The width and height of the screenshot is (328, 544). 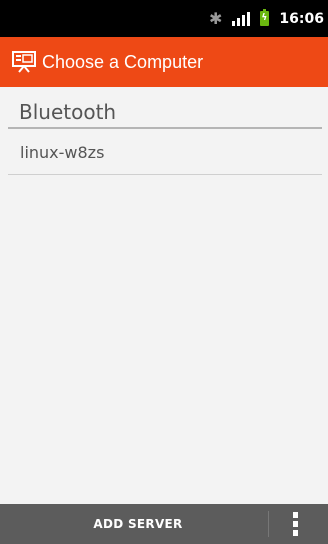 I want to click on action-bar: Choose a Computer, so click(x=164, y=62).